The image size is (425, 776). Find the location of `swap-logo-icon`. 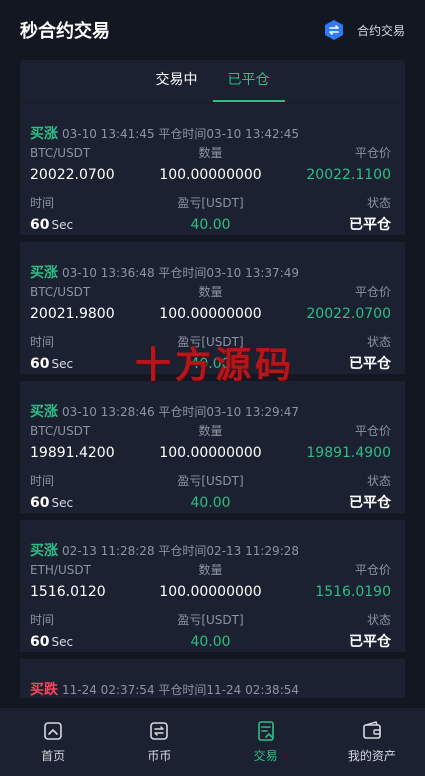

swap-logo-icon is located at coordinates (333, 30).